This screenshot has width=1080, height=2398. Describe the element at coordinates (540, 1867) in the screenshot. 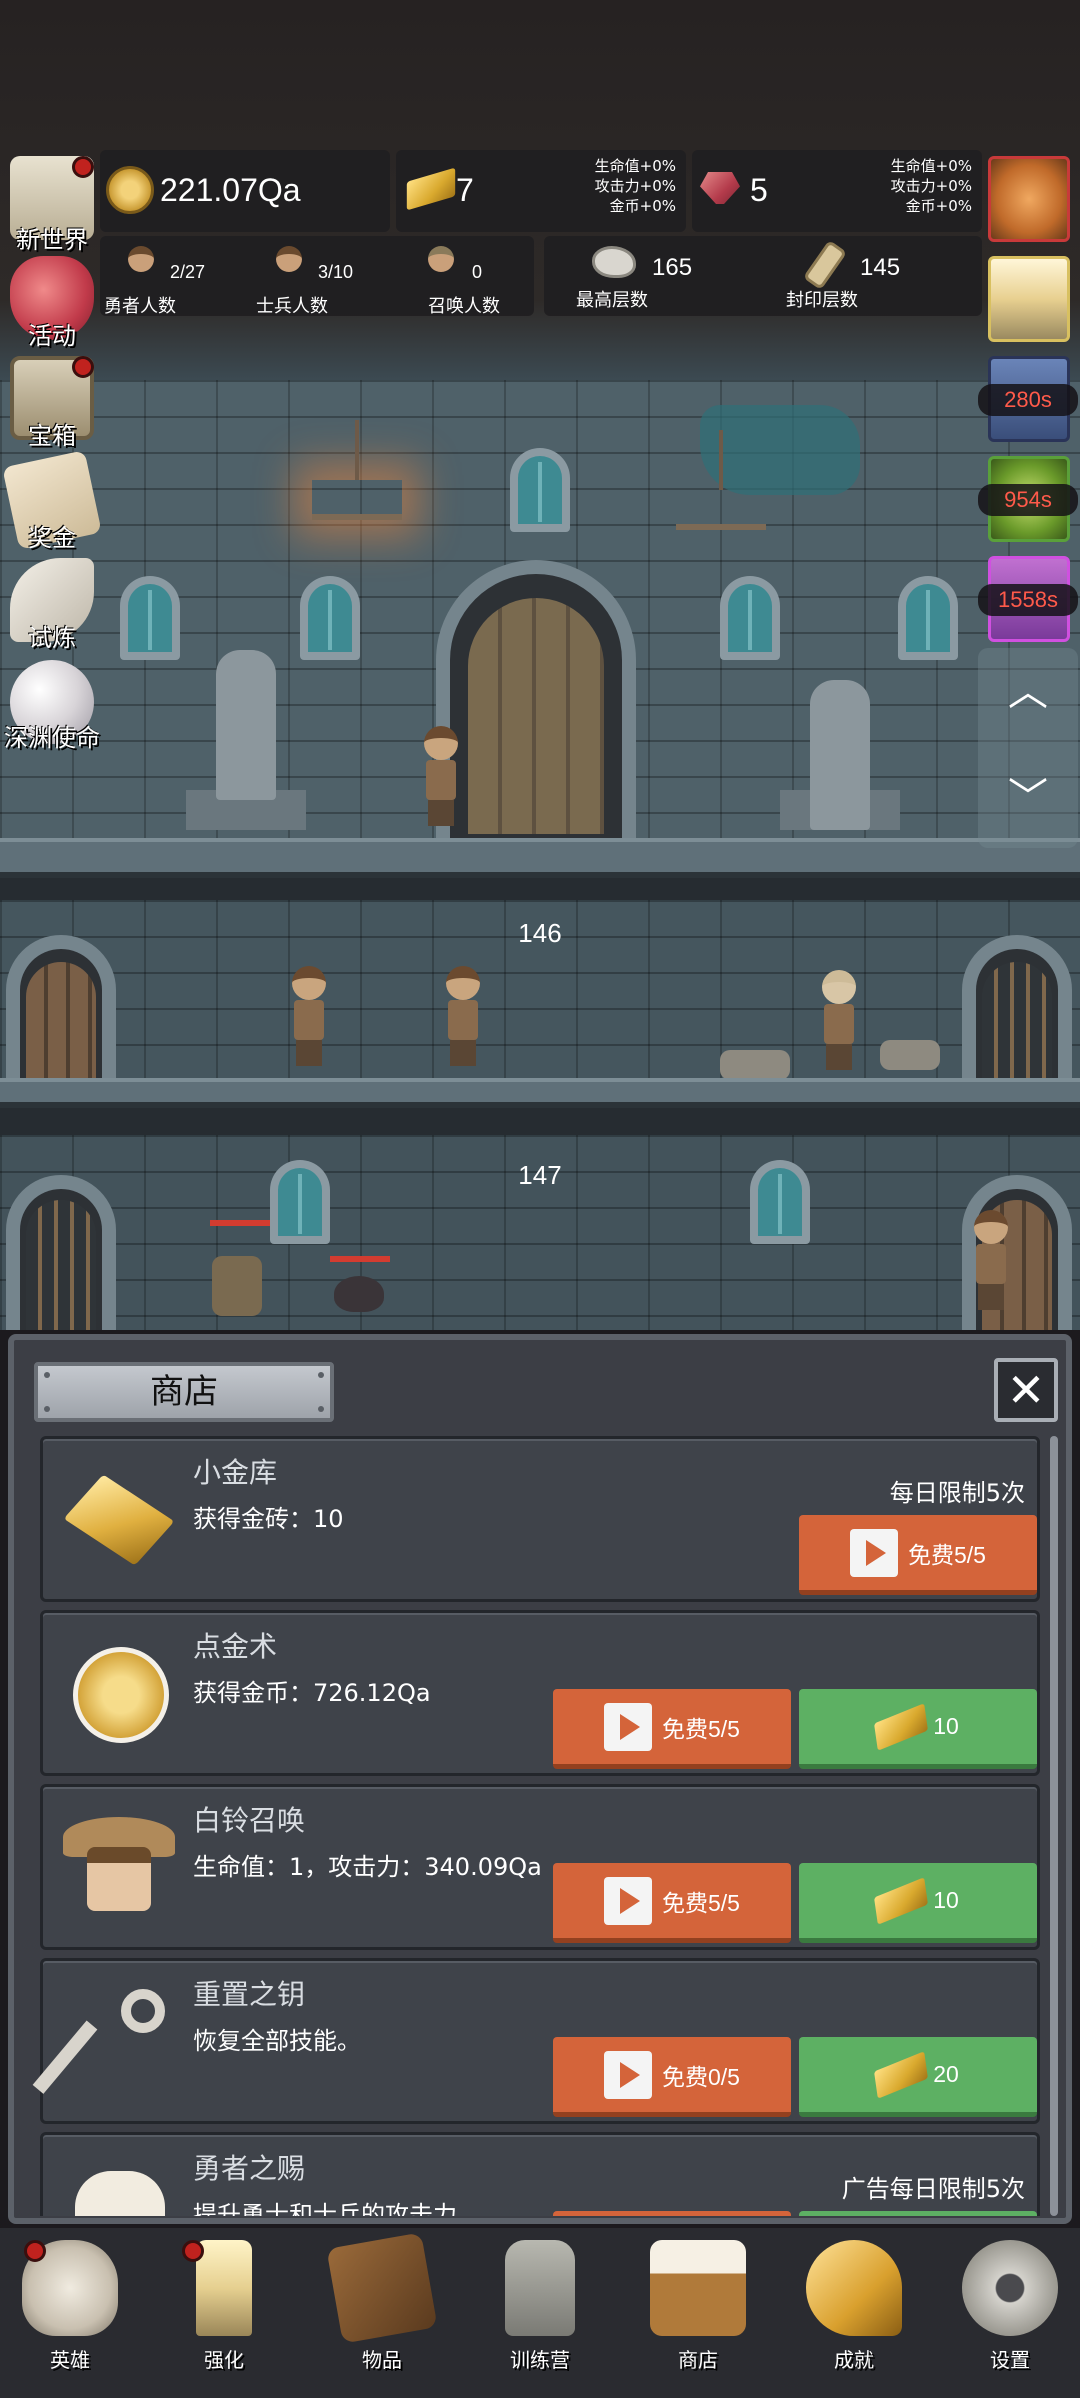

I see `shop-item-bailing-summon: 白铃召唤 生命值：1，攻击力：340.09Qa 免费5/5 10` at that location.